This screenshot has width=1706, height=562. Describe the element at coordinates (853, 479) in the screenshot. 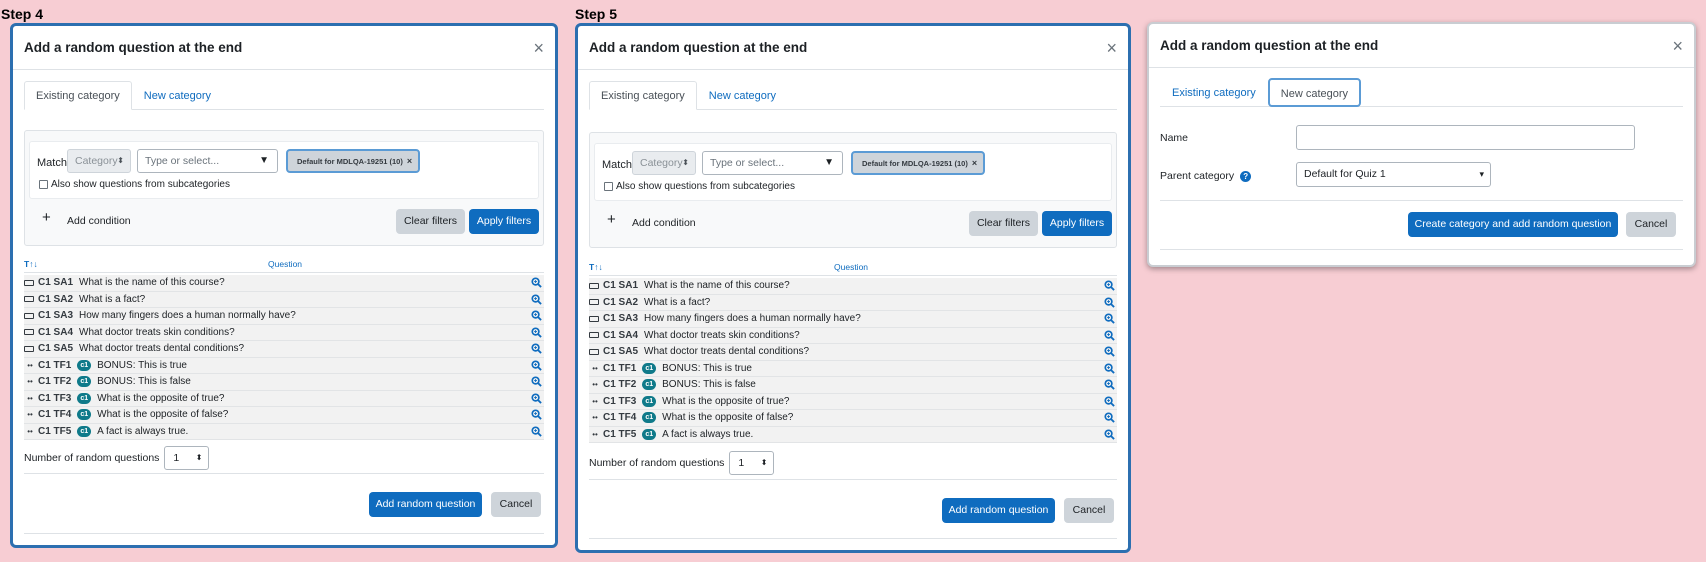

I see `divider` at that location.